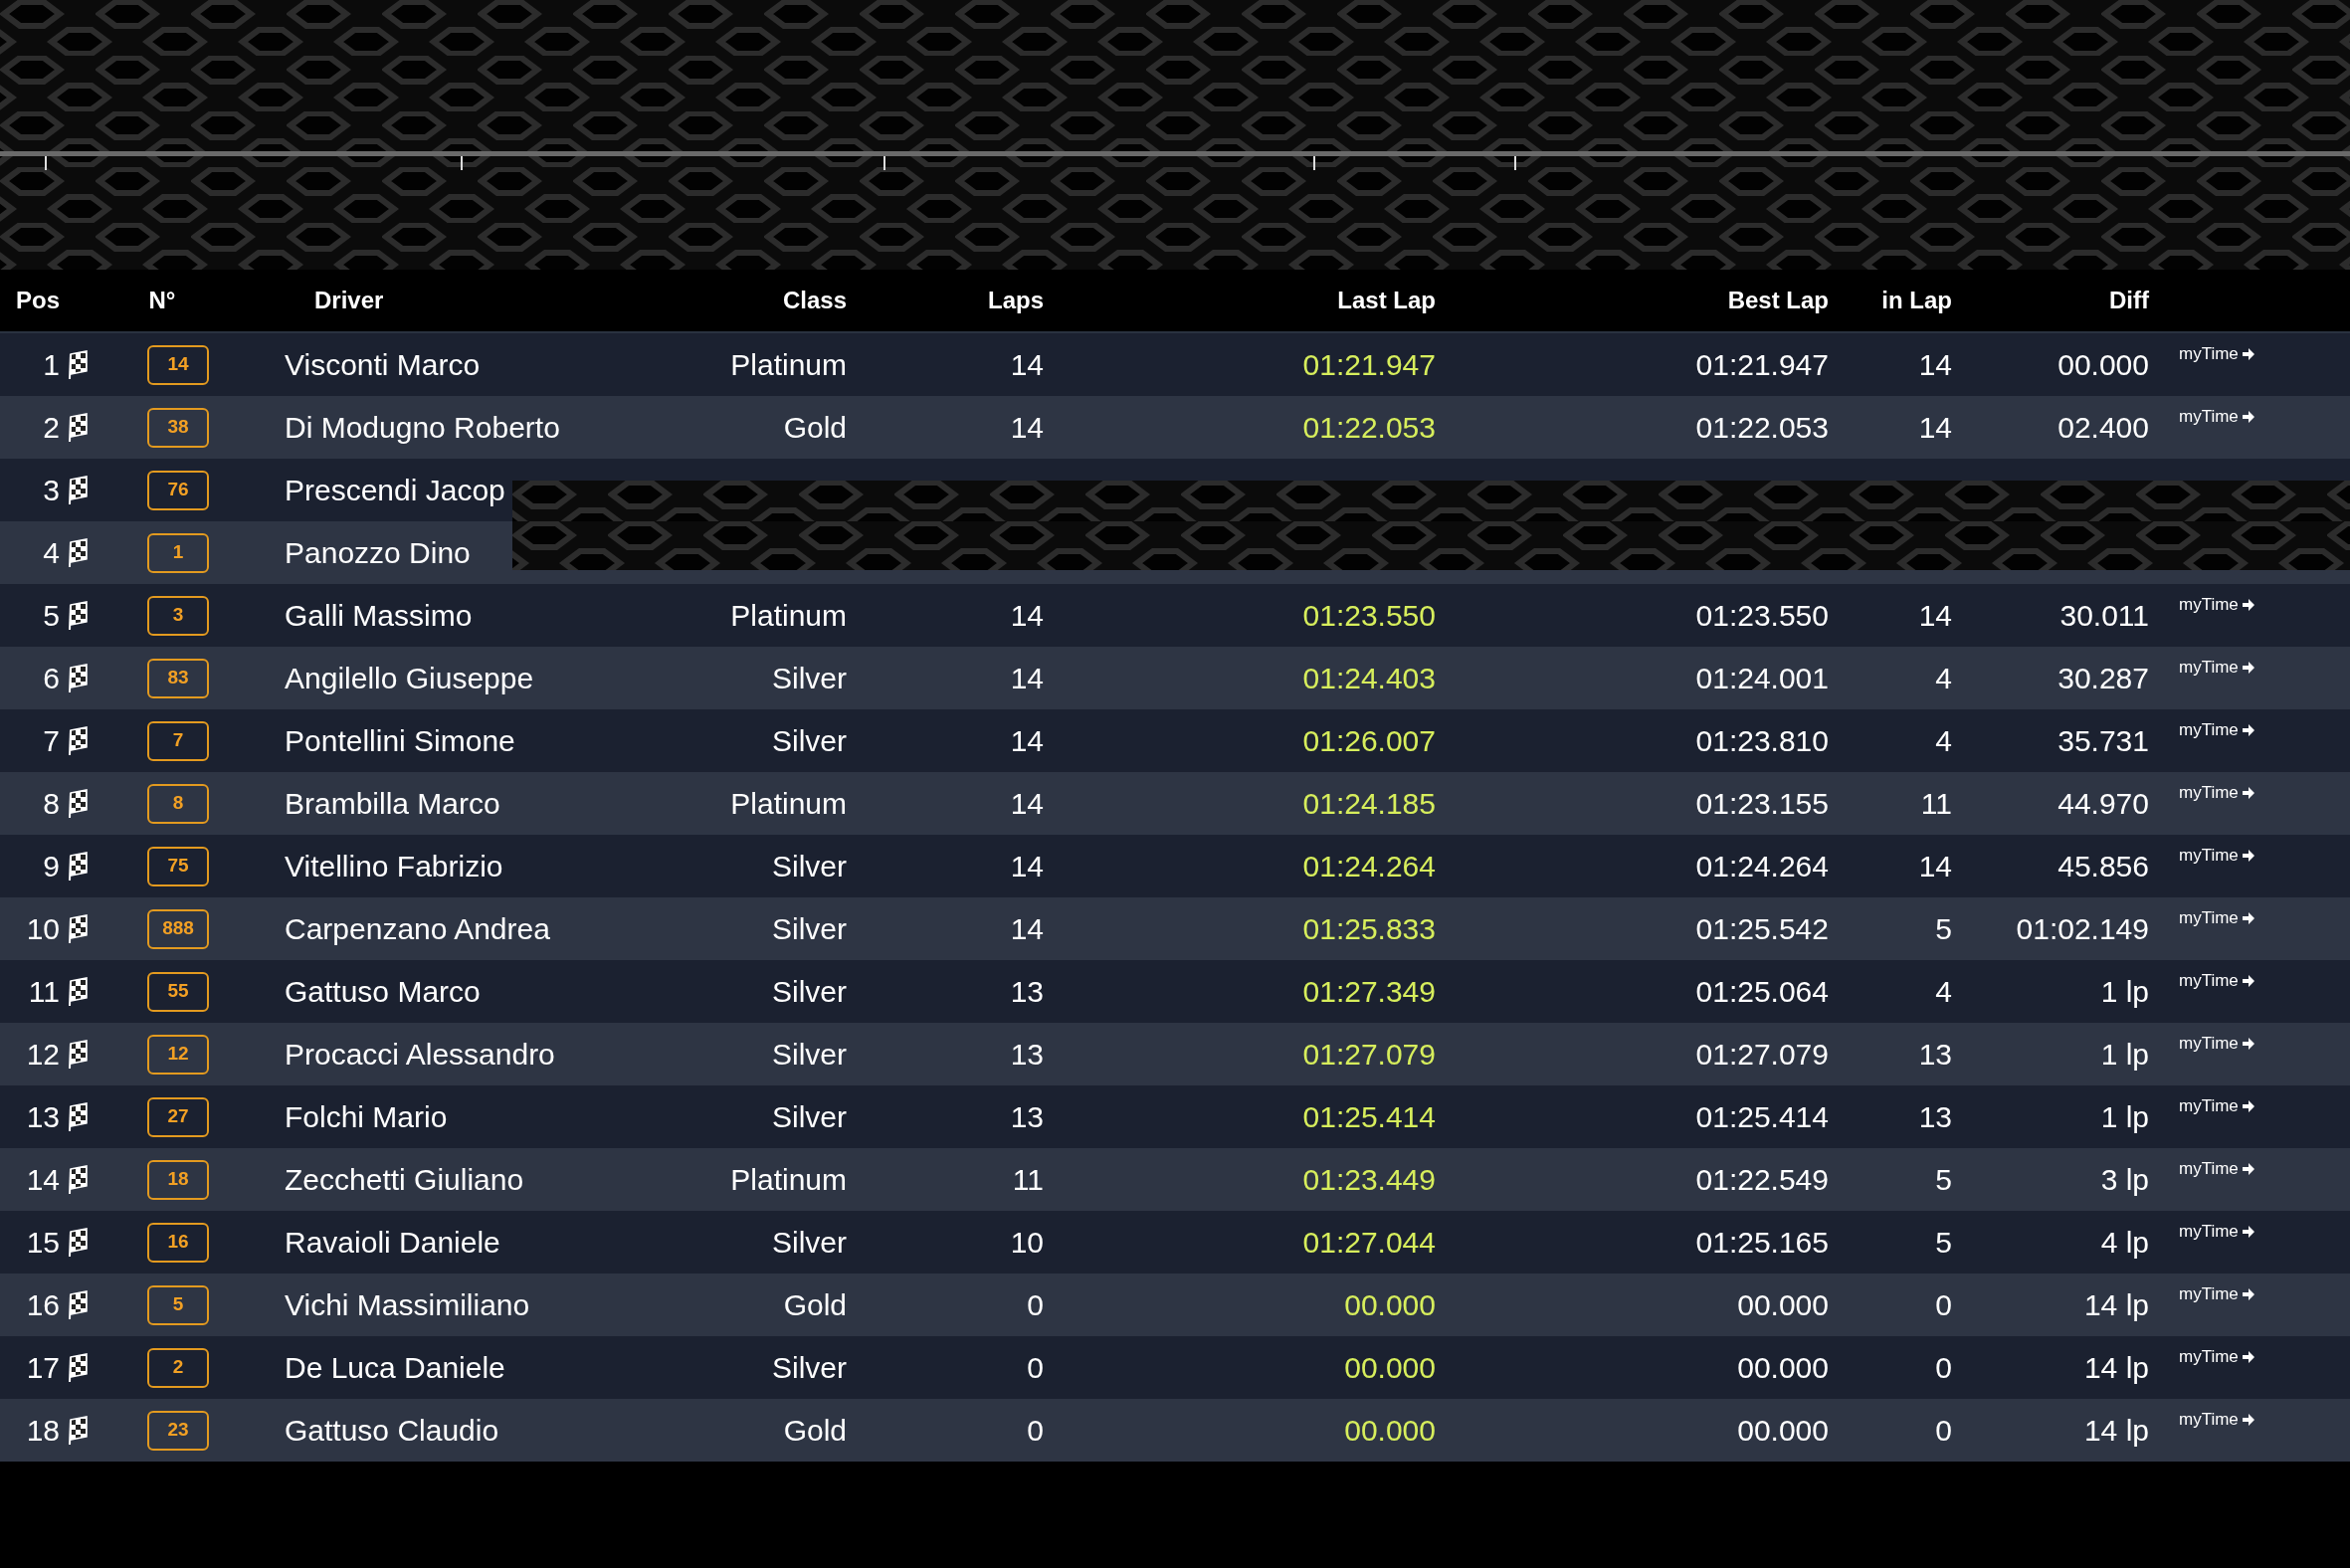 This screenshot has width=2350, height=1568. Describe the element at coordinates (2125, 991) in the screenshot. I see `gap-time: 1 lp` at that location.